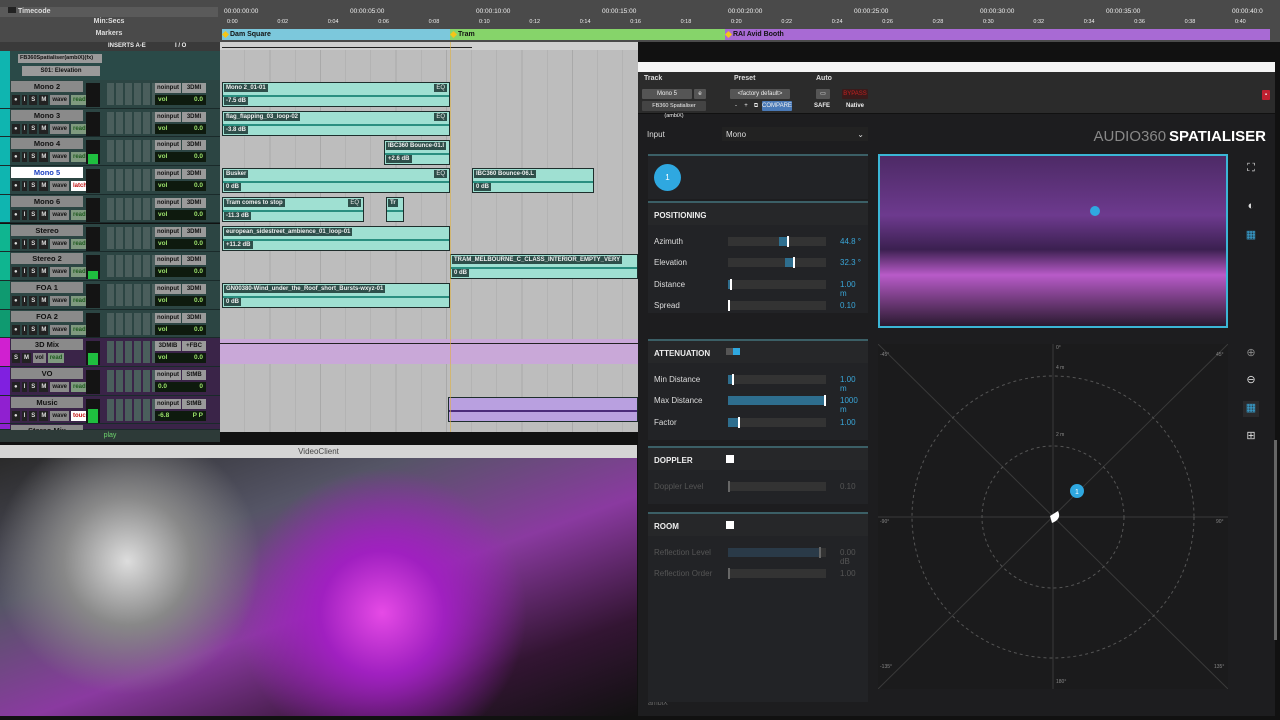 The height and width of the screenshot is (720, 1280). I want to click on scrollbar, so click(1275, 540).